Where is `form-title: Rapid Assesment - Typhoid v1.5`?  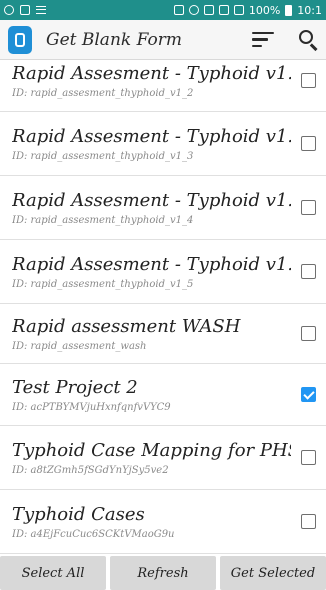 form-title: Rapid Assesment - Typhoid v1.5 is located at coordinates (151, 264).